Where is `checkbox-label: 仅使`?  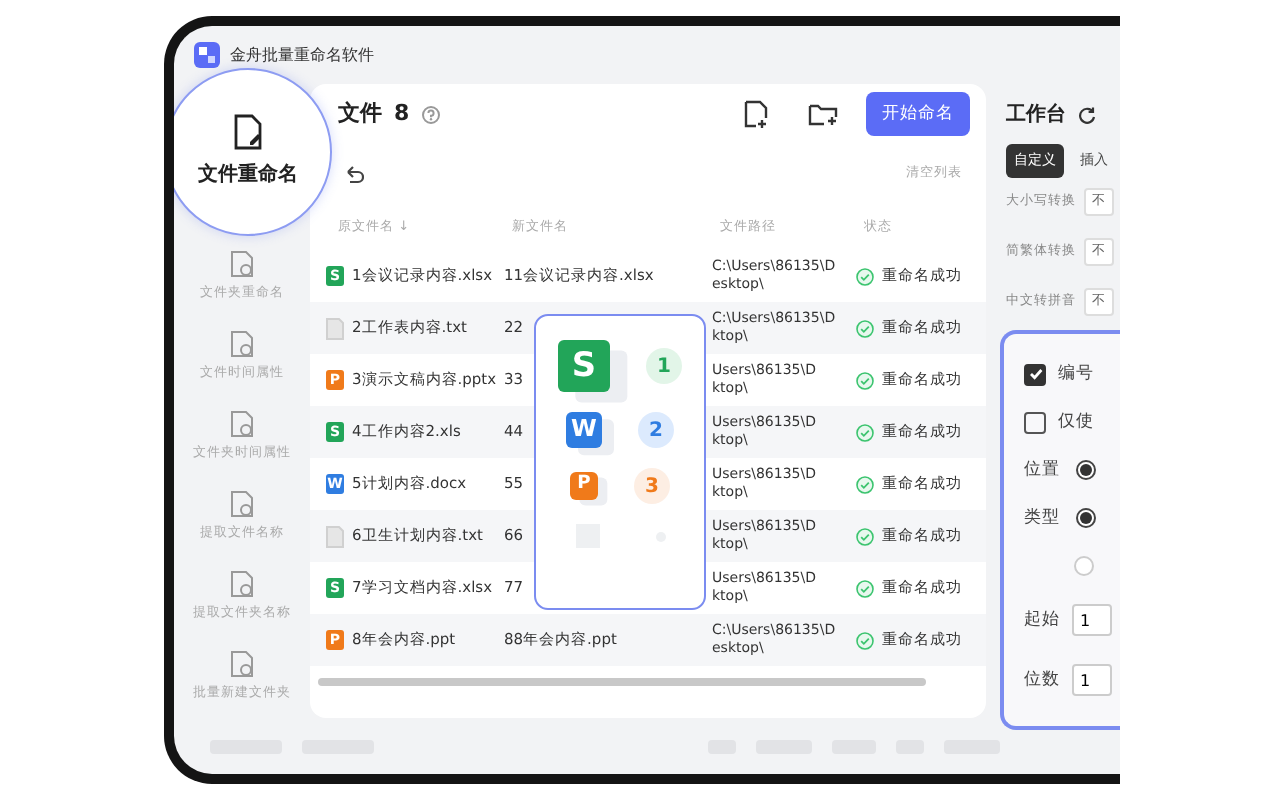
checkbox-label: 仅使 is located at coordinates (1076, 422).